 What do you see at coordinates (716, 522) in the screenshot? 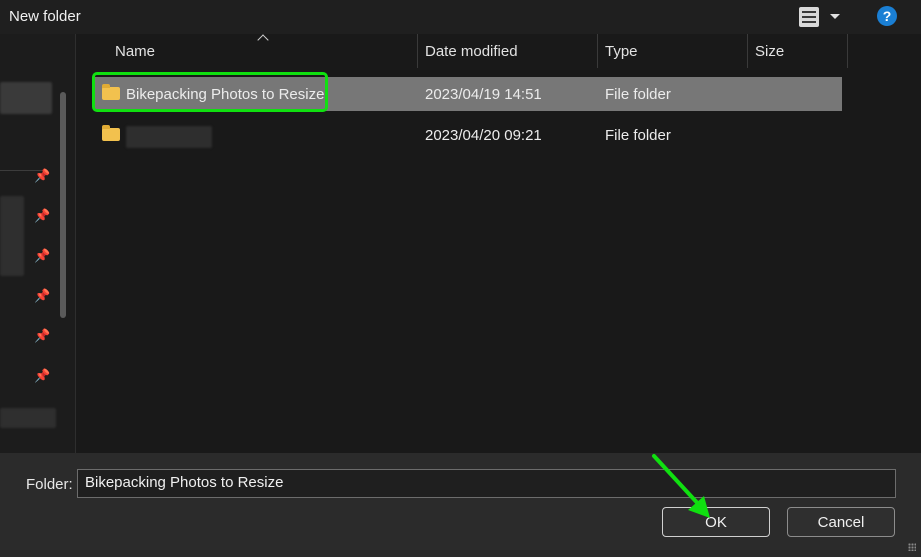
I see `ok-button: OK` at bounding box center [716, 522].